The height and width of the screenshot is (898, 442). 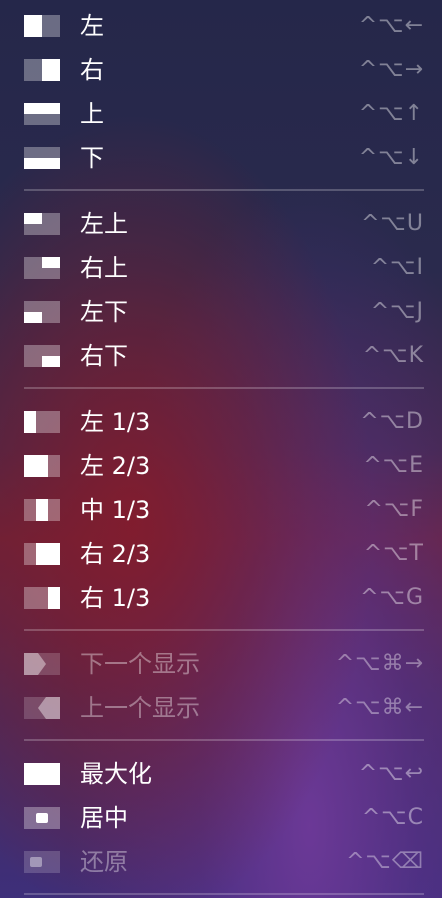 What do you see at coordinates (221, 664) in the screenshot?
I see `menu-item-next-display: 下一个显示 ^⌥⌘→` at bounding box center [221, 664].